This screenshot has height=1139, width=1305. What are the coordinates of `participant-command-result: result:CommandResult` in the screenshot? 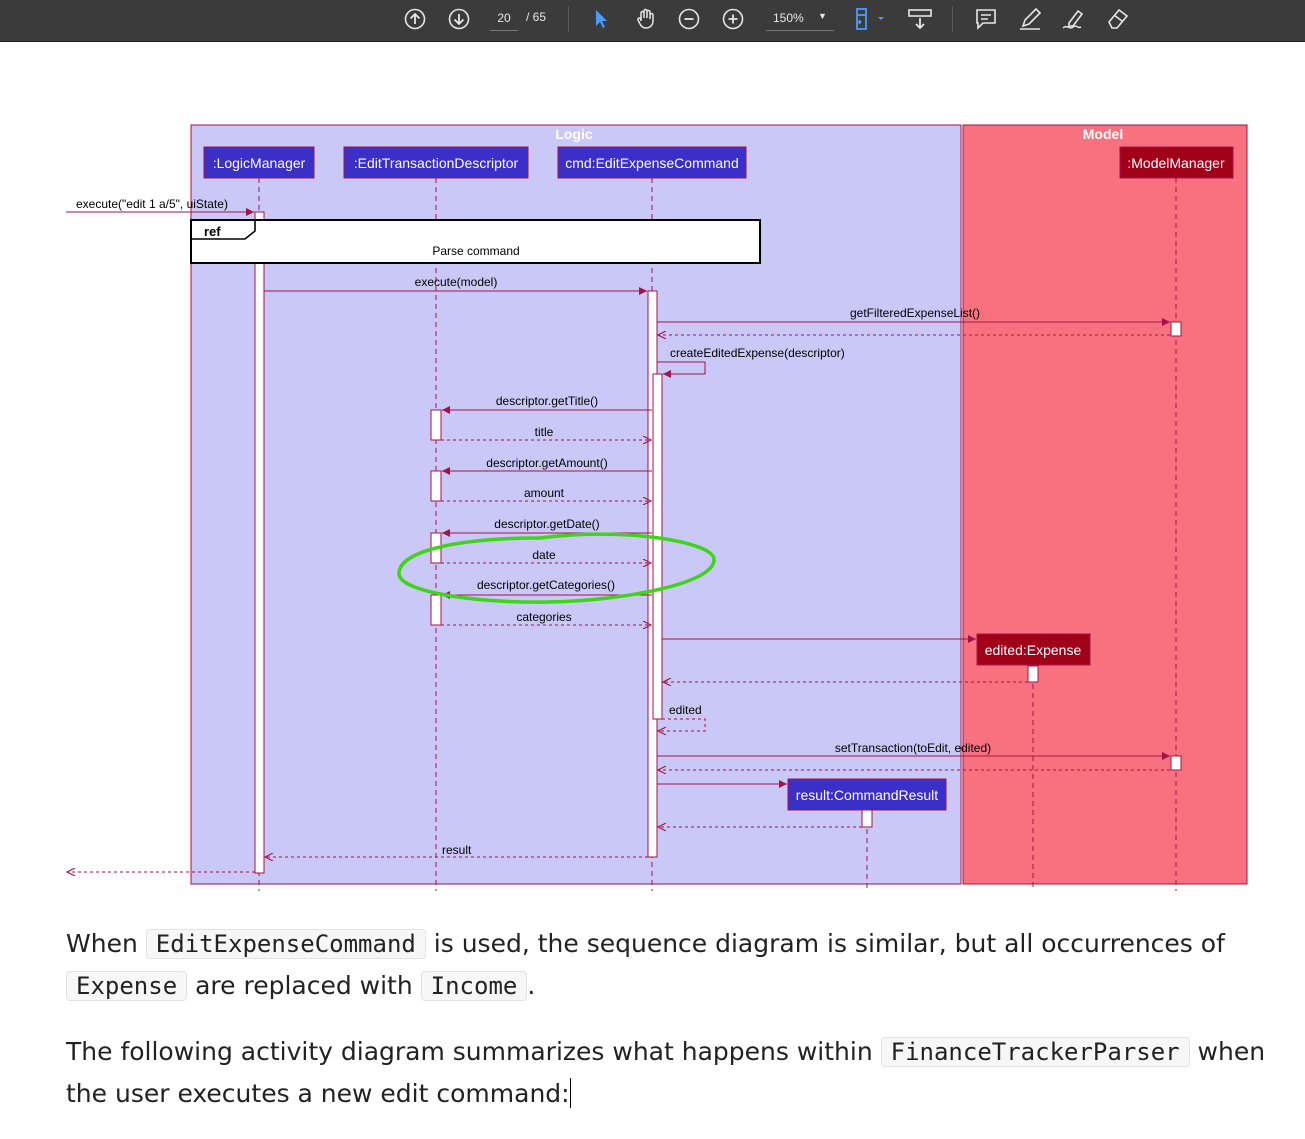 It's located at (867, 794).